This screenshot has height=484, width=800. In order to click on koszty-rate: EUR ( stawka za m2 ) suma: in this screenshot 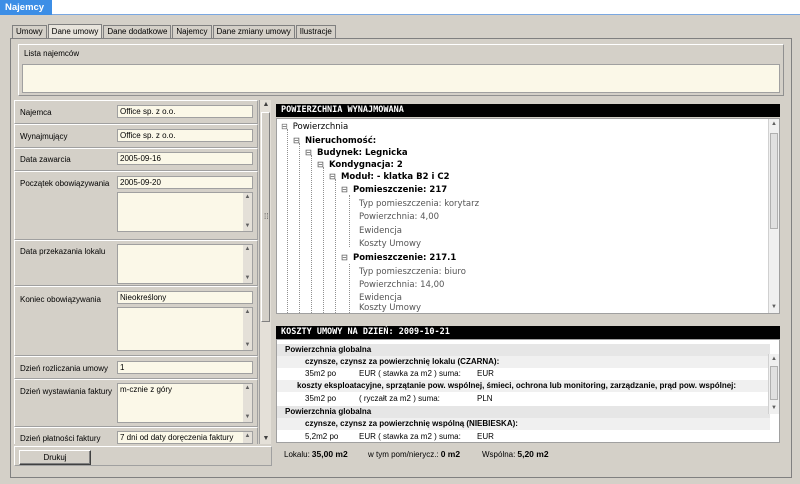, I will do `click(410, 436)`.